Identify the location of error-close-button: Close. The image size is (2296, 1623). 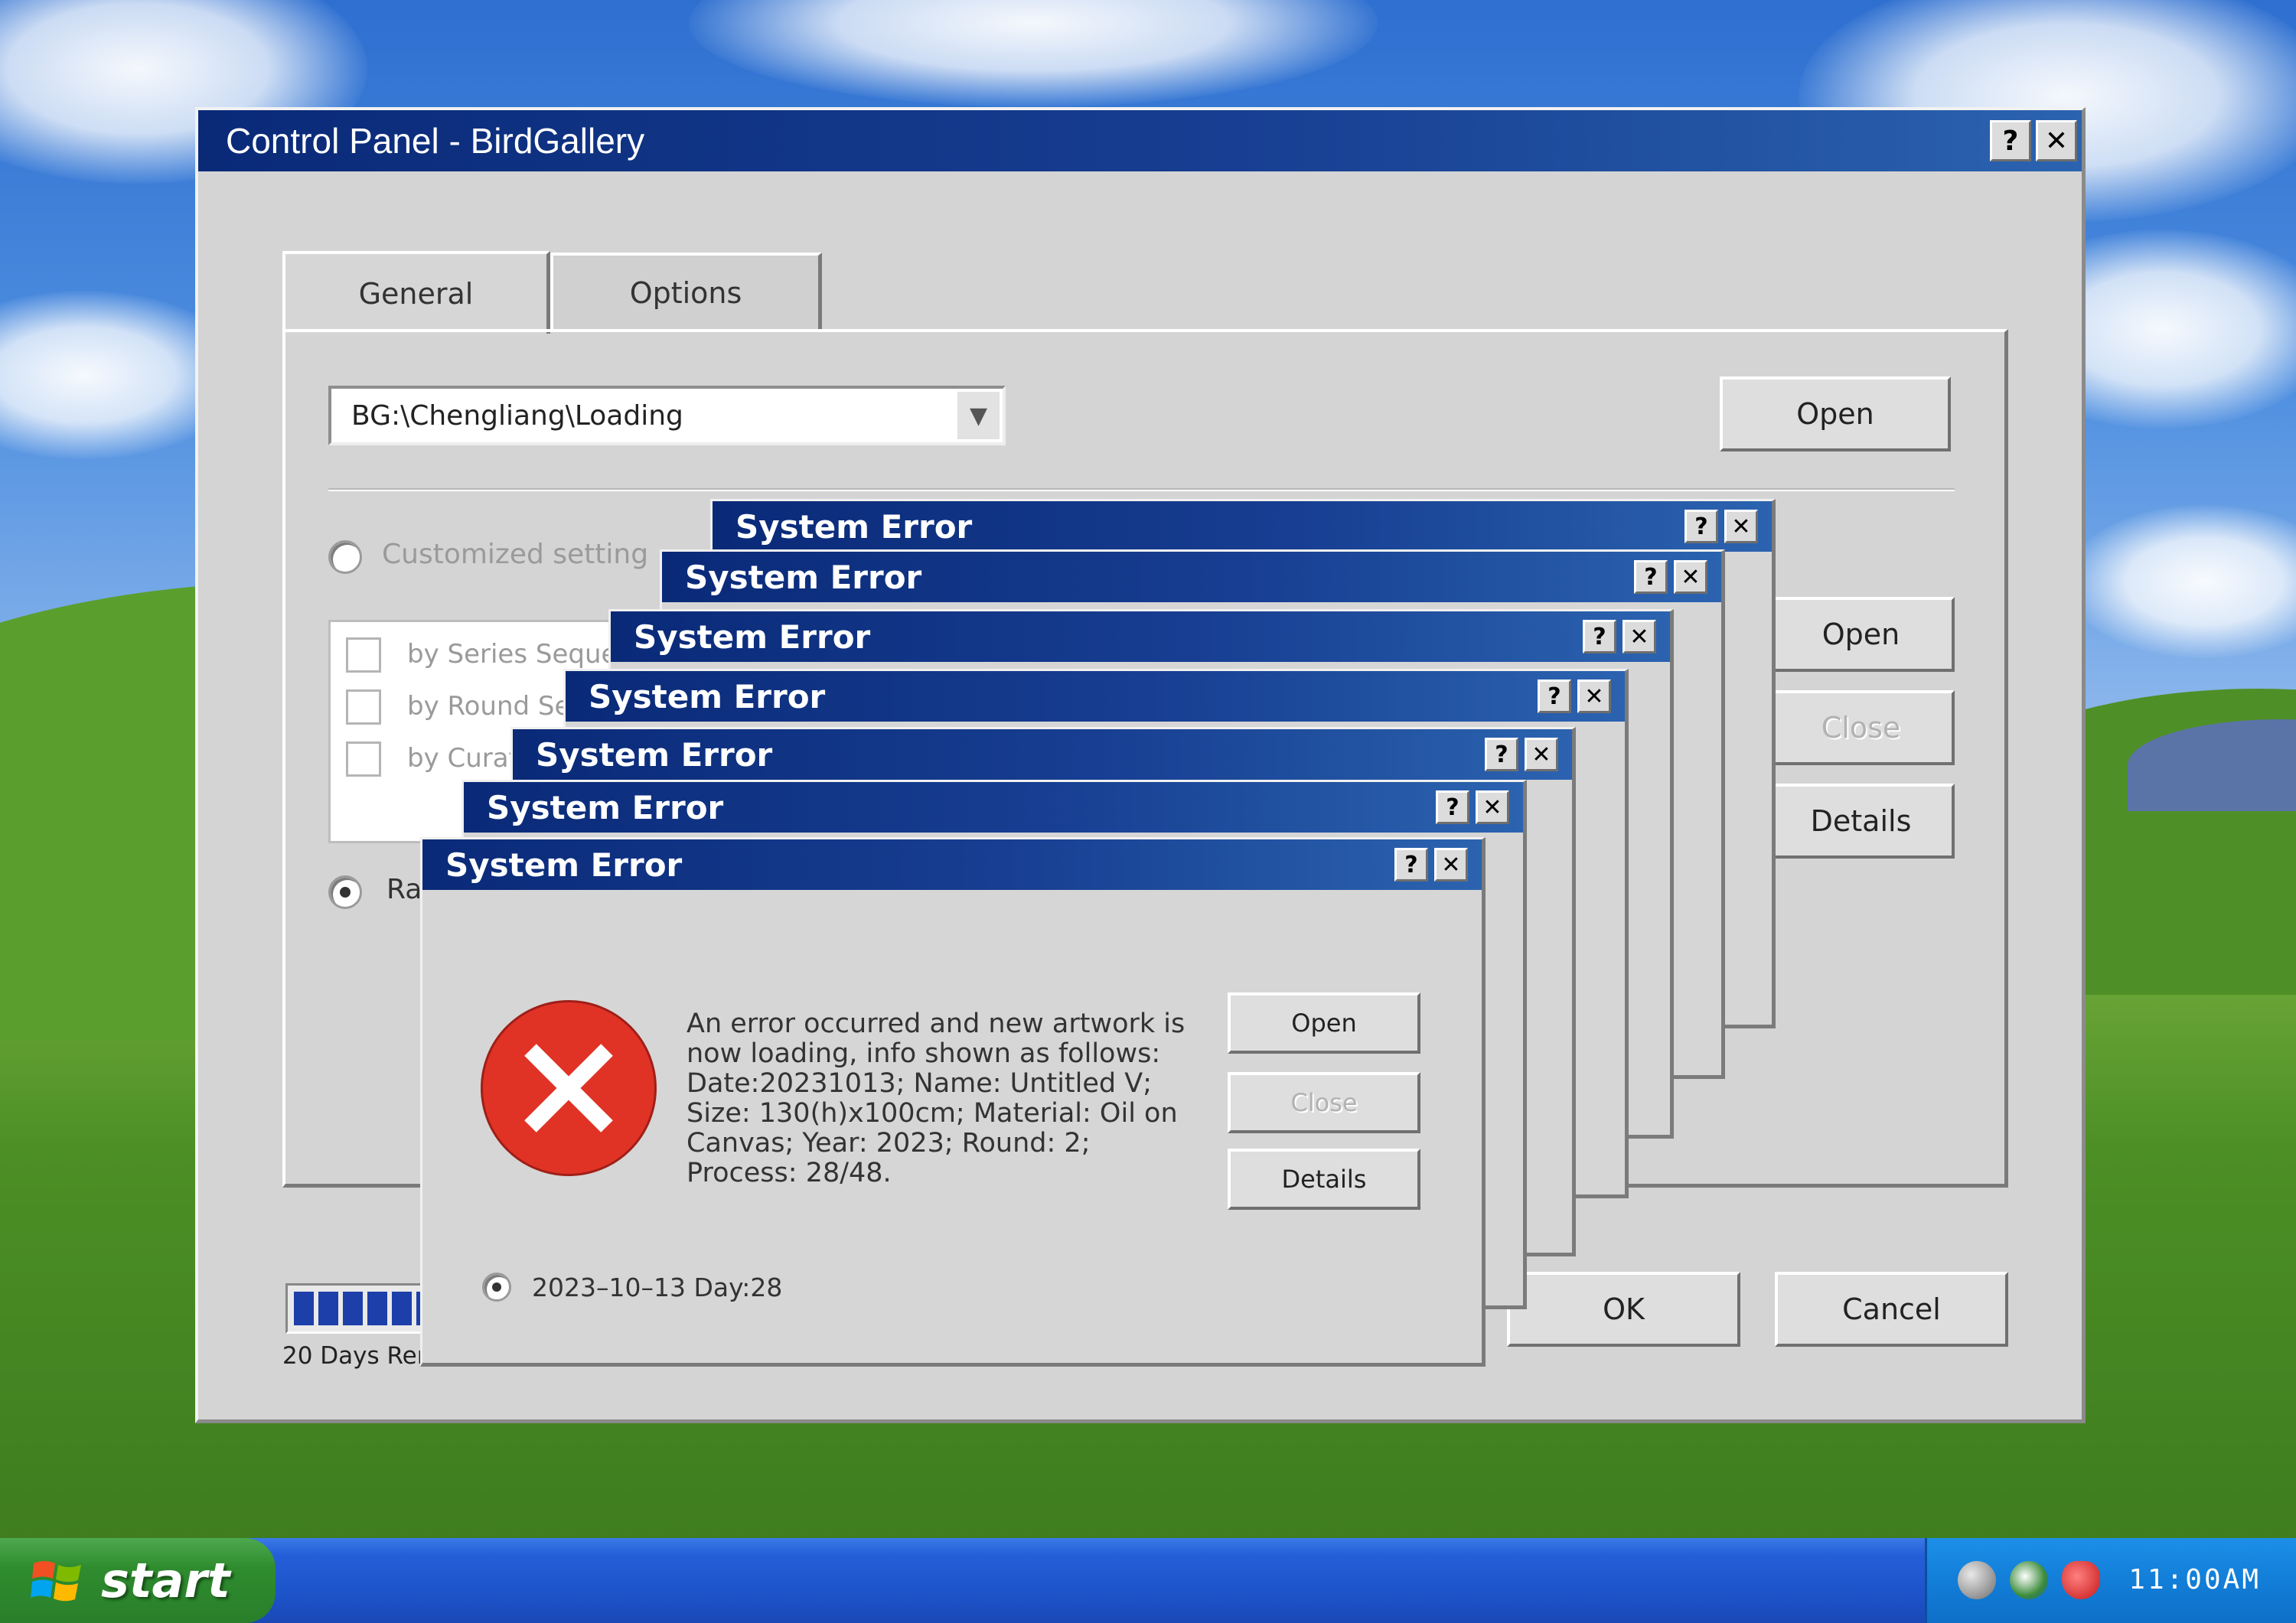
(1324, 1103).